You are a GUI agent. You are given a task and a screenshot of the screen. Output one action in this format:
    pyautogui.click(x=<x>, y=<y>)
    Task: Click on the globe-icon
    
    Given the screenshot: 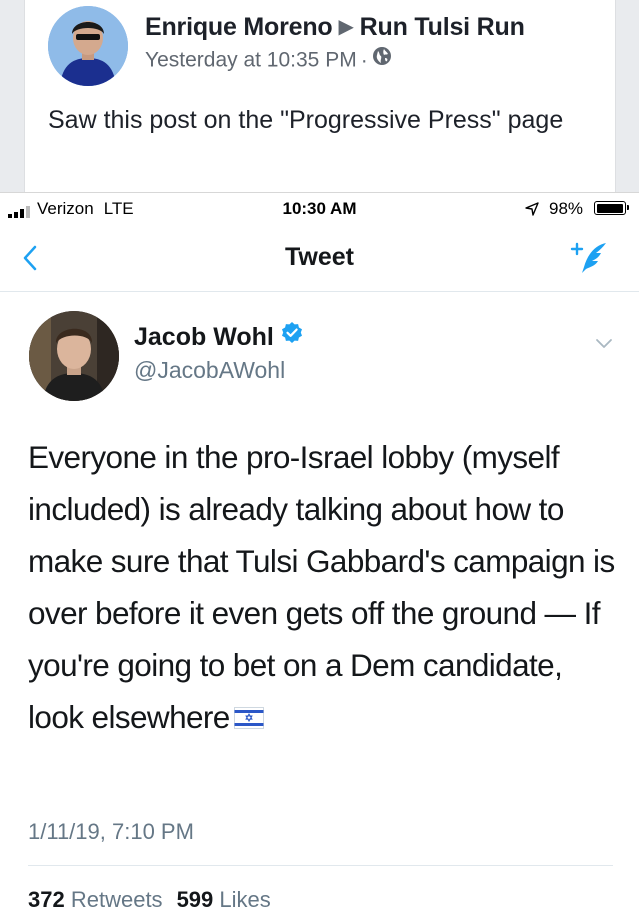 What is the action you would take?
    pyautogui.click(x=382, y=59)
    